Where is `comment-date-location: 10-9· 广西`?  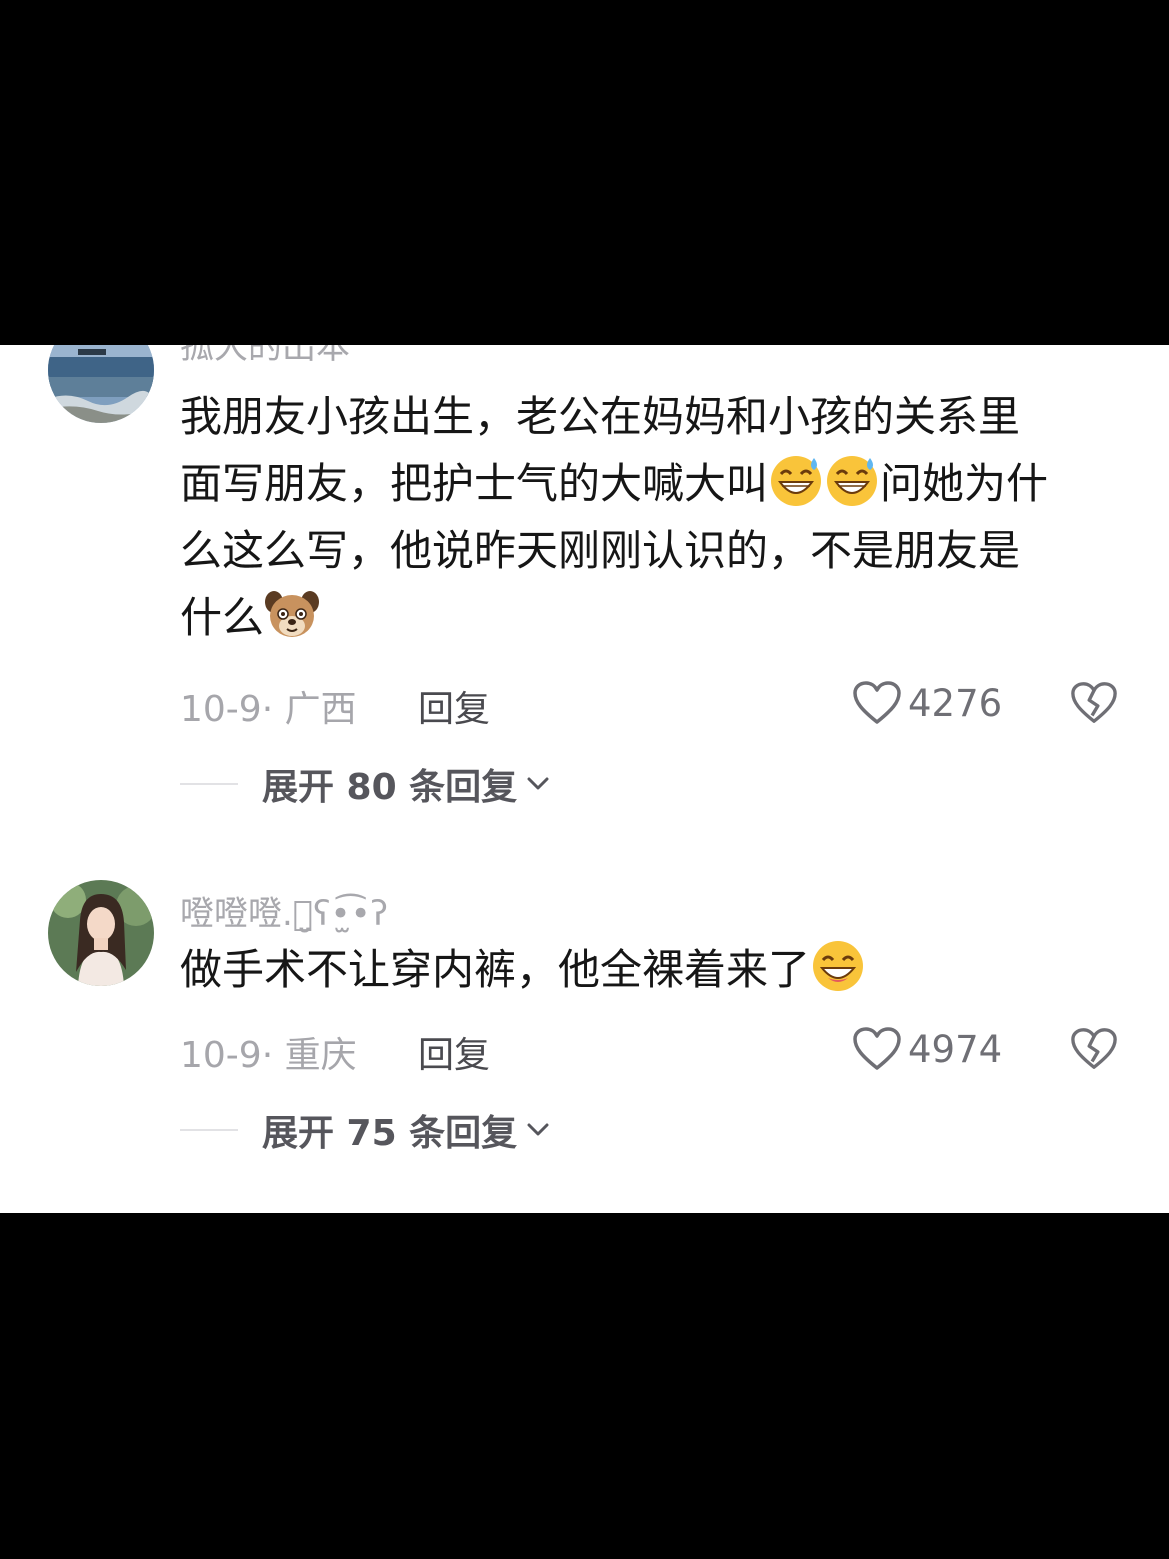 comment-date-location: 10-9· 广西 is located at coordinates (268, 706).